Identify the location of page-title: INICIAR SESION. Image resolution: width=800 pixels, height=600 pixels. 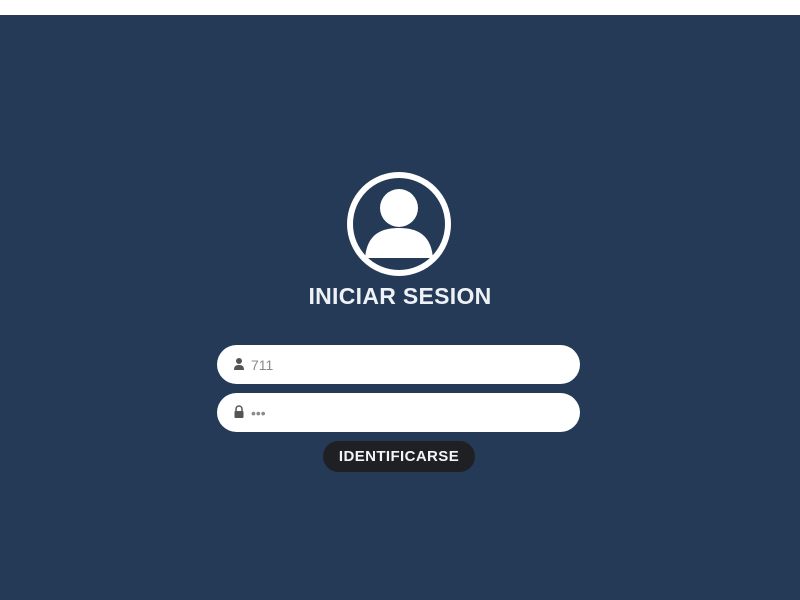
(400, 296).